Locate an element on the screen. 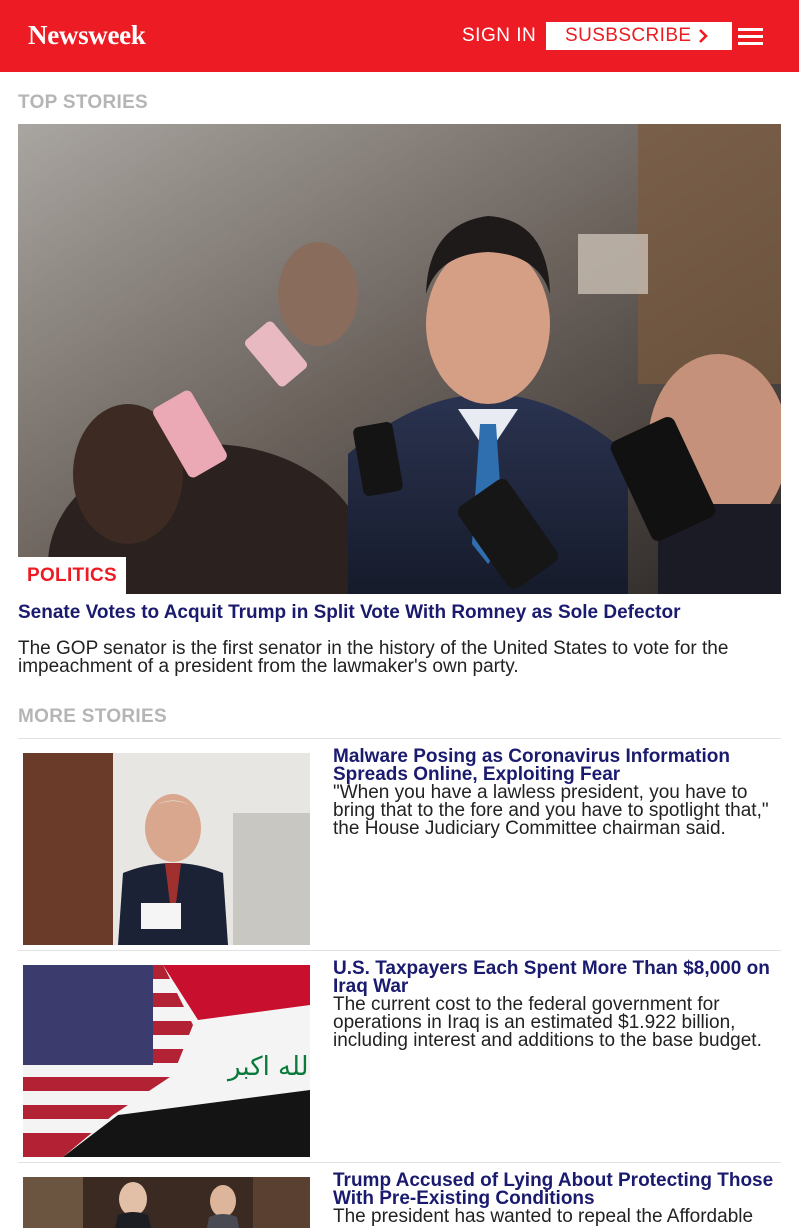 This screenshot has width=799, height=1228. story-thumbnail: الله اكبر is located at coordinates (166, 1061).